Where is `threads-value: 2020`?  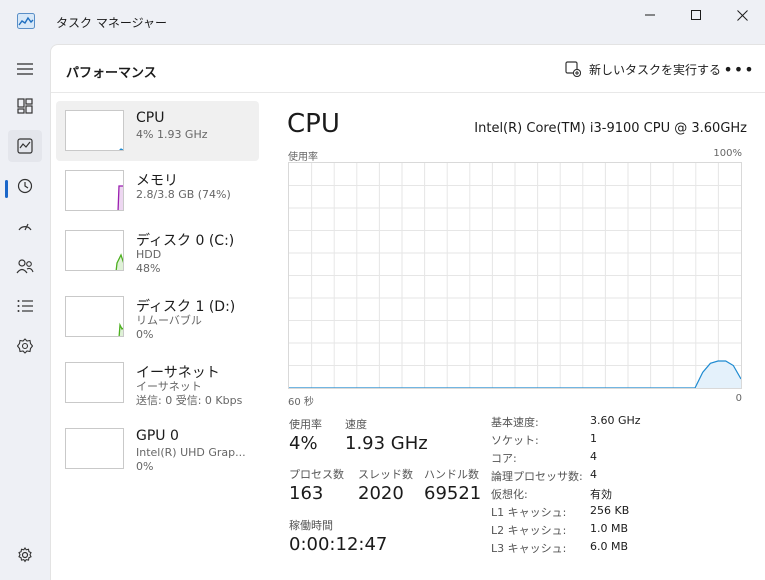 threads-value: 2020 is located at coordinates (381, 493).